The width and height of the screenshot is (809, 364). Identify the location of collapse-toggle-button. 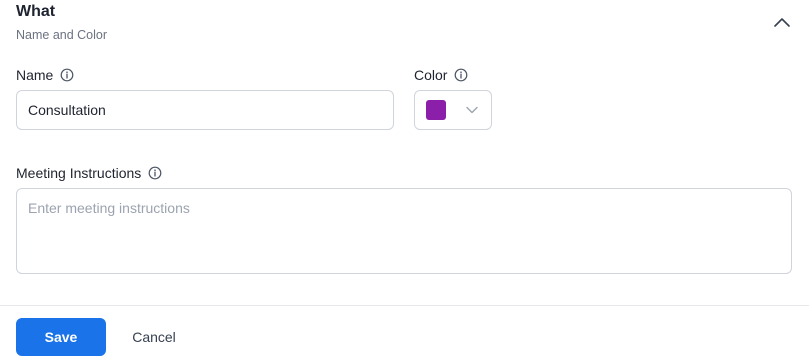
(782, 22).